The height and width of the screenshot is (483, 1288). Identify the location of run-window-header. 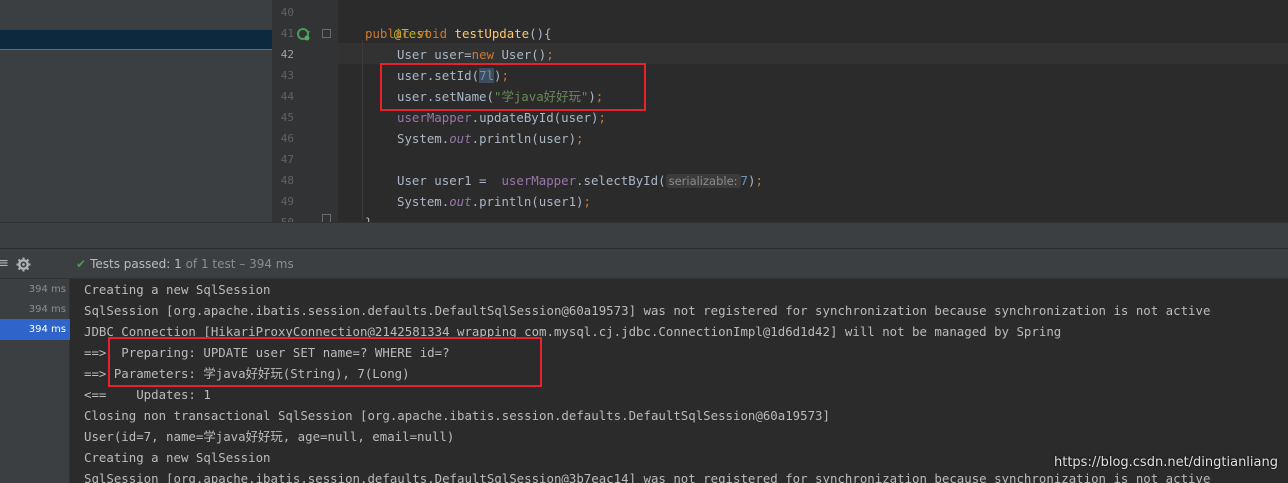
(644, 235).